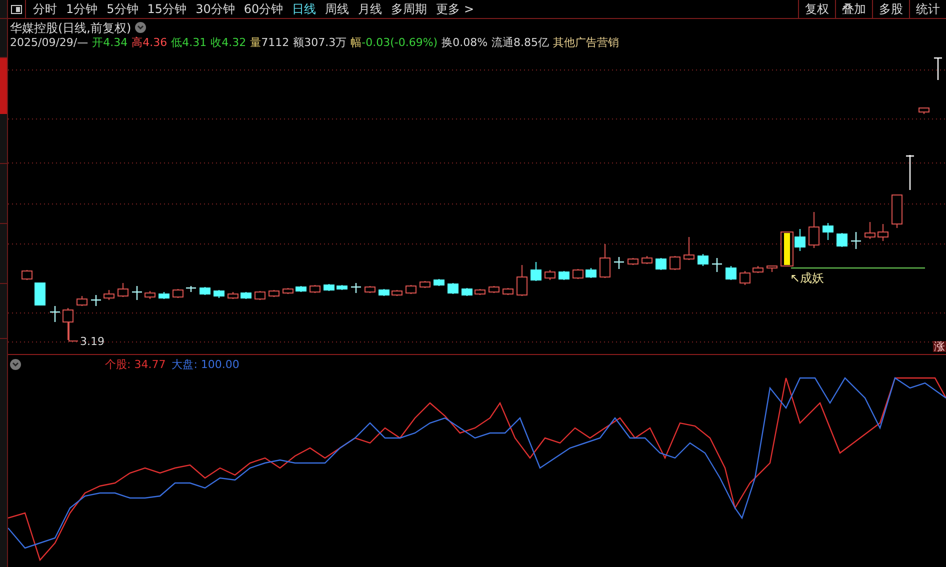 The height and width of the screenshot is (567, 946). Describe the element at coordinates (320, 42) in the screenshot. I see `quote-text: 额307.3万` at that location.